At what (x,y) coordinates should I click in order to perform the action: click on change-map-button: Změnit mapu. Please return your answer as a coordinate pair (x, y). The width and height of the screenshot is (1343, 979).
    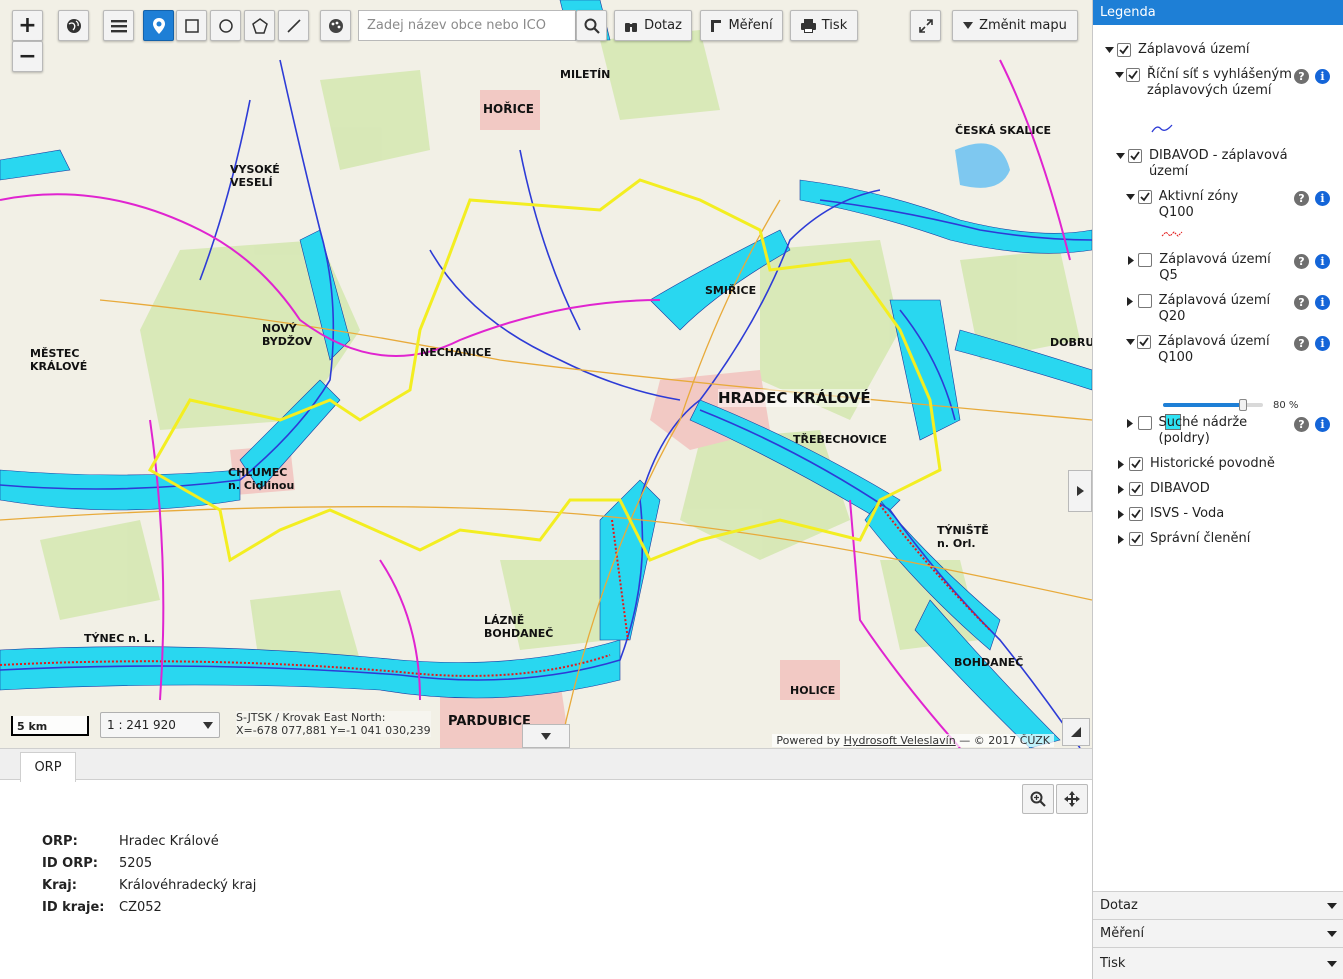
    Looking at the image, I should click on (1015, 25).